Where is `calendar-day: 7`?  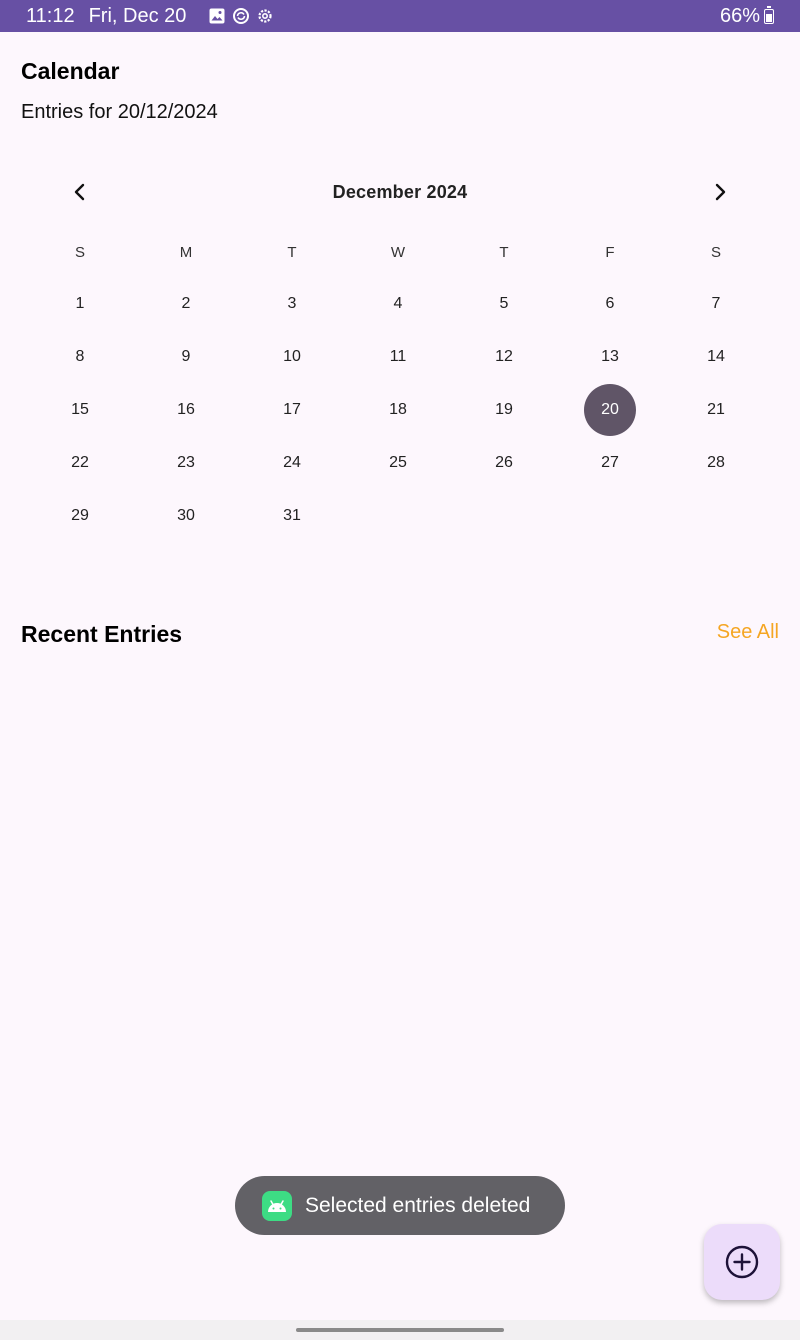
calendar-day: 7 is located at coordinates (716, 303).